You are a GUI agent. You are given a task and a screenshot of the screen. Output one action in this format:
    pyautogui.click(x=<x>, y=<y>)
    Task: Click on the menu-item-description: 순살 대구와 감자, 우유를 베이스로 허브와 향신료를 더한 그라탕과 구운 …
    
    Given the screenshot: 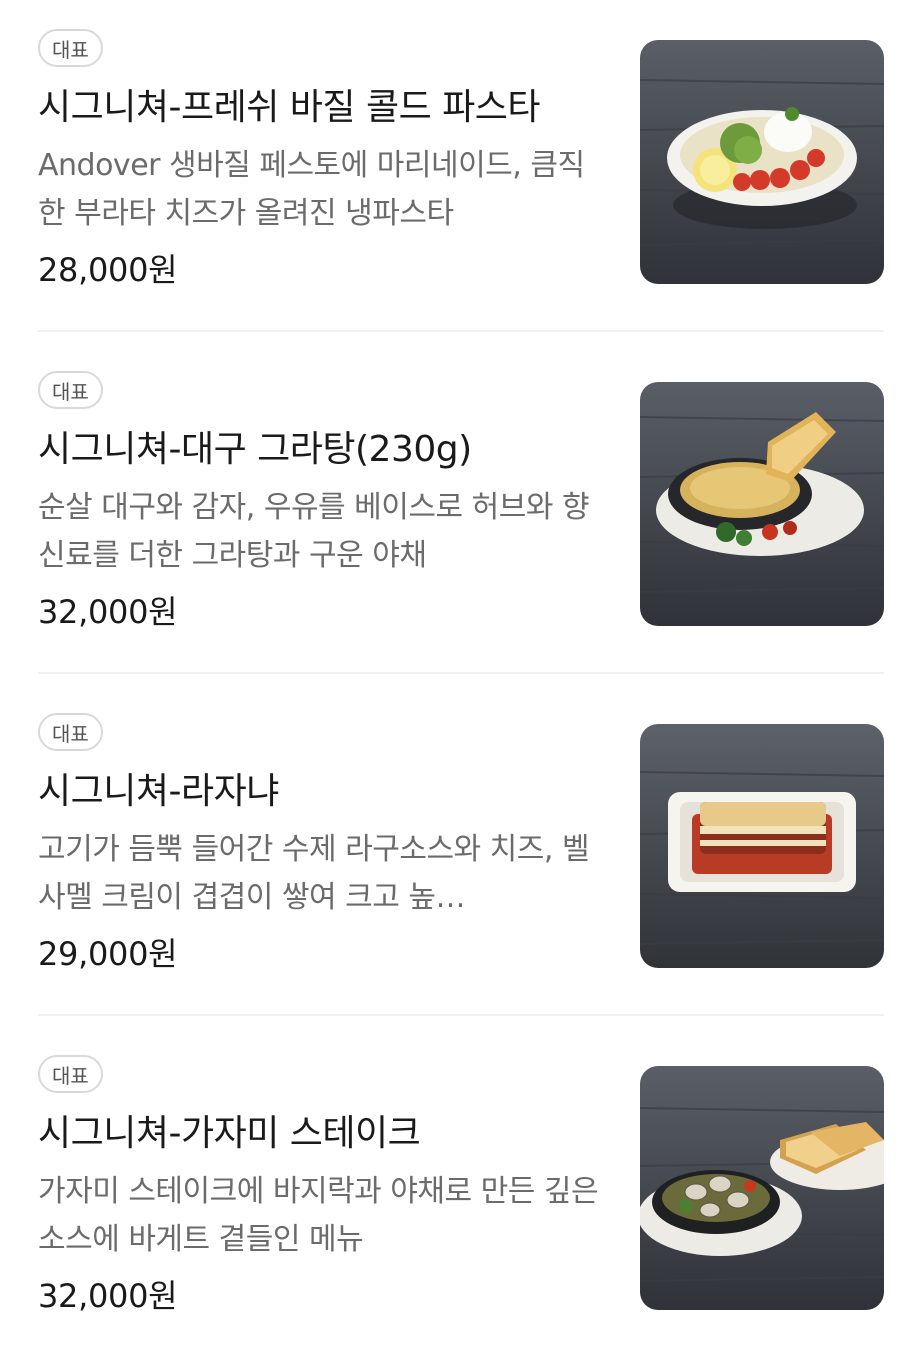 What is the action you would take?
    pyautogui.click(x=314, y=531)
    